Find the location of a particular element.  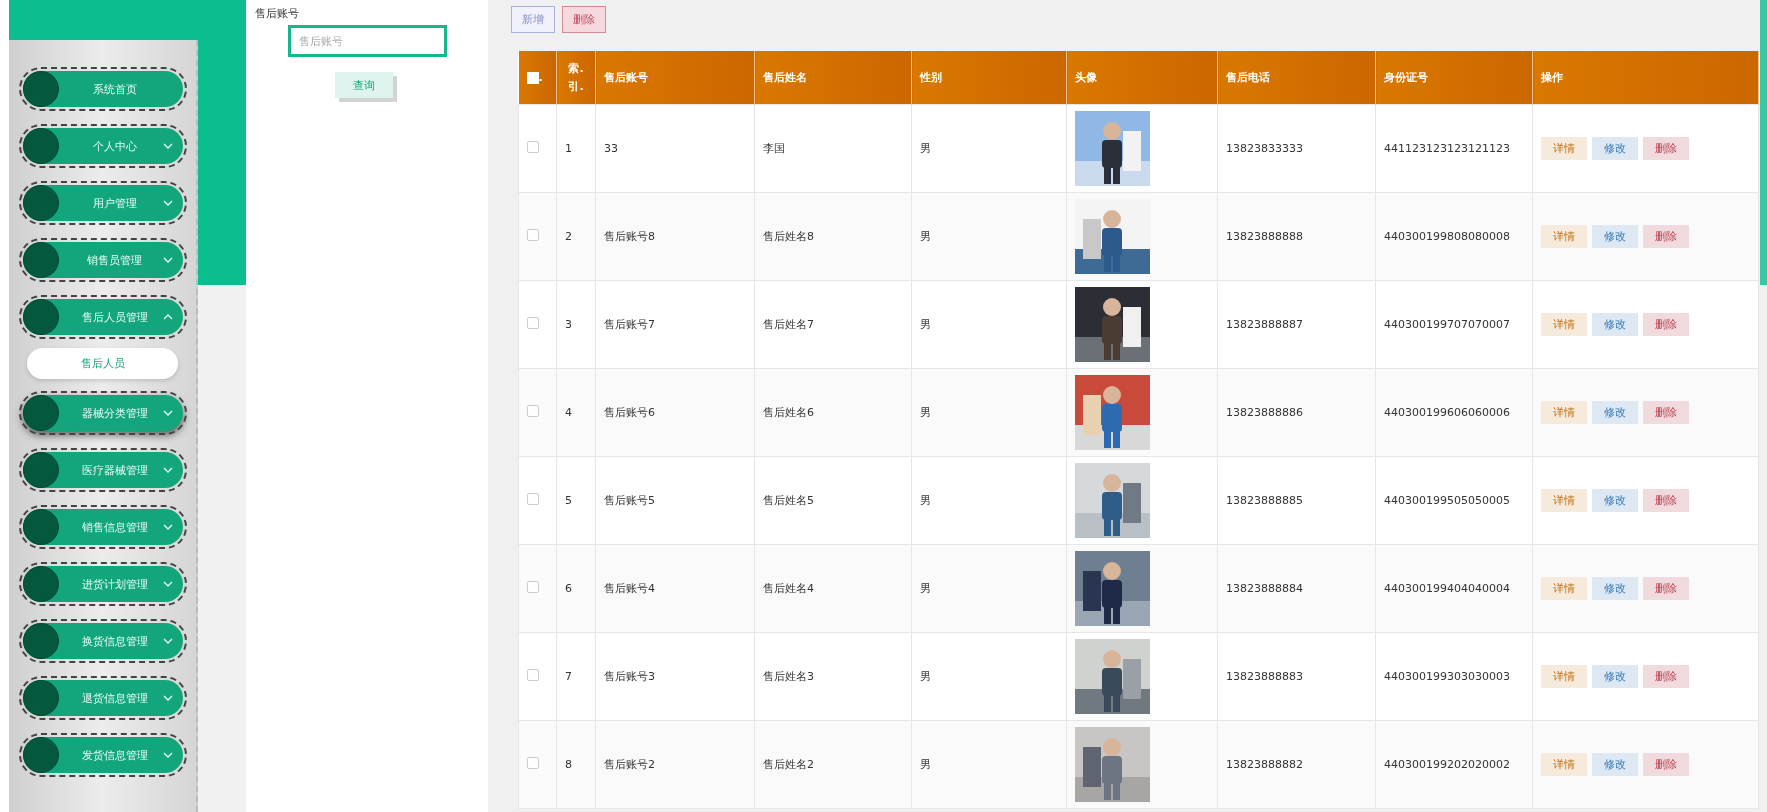

table-cell: 售后账号5 is located at coordinates (629, 500).